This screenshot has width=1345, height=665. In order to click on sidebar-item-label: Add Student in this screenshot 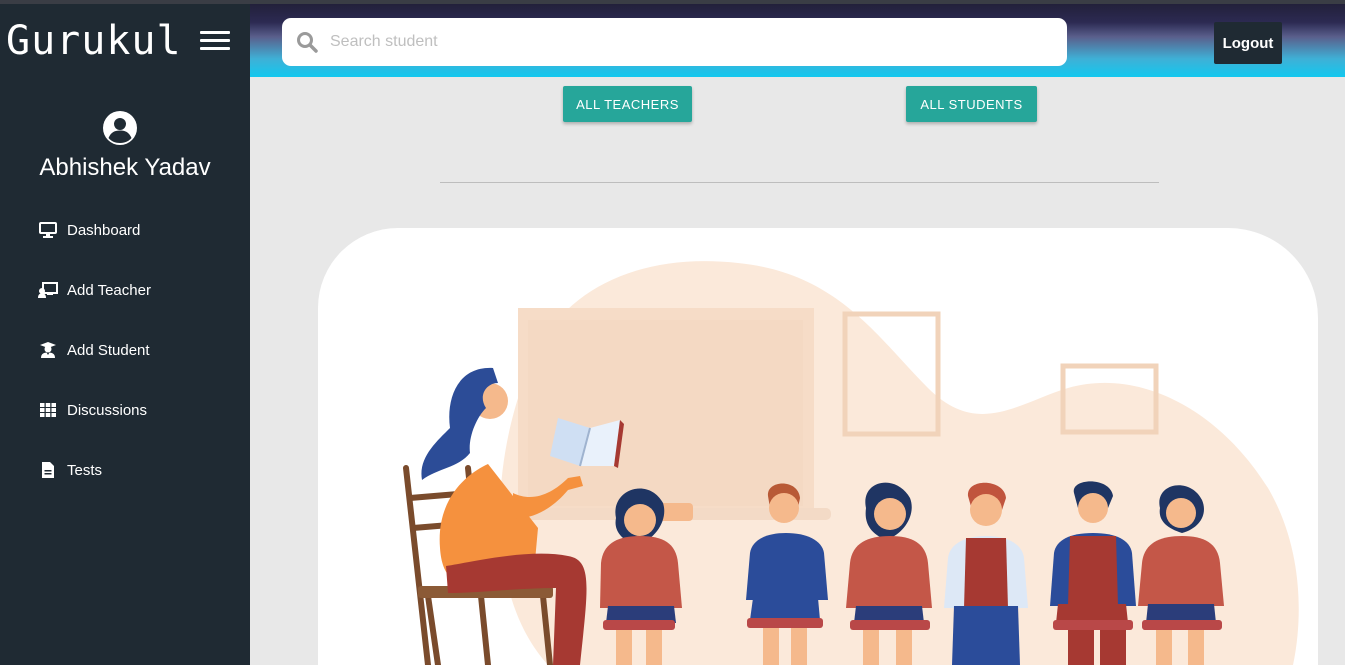, I will do `click(108, 350)`.